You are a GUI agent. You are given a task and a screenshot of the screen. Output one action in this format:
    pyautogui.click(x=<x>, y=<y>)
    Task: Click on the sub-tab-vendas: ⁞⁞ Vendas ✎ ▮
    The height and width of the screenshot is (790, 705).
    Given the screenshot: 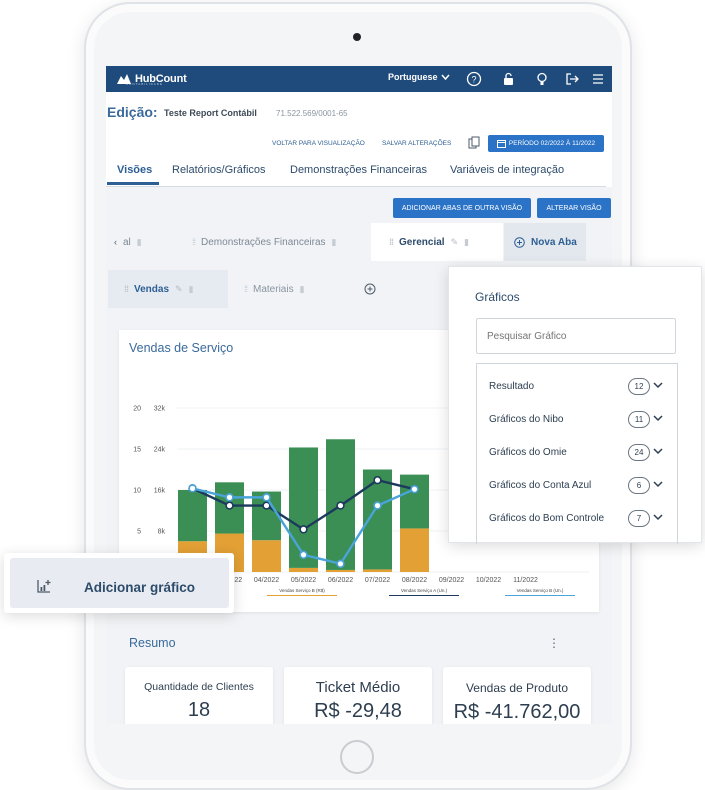 What is the action you would take?
    pyautogui.click(x=168, y=289)
    